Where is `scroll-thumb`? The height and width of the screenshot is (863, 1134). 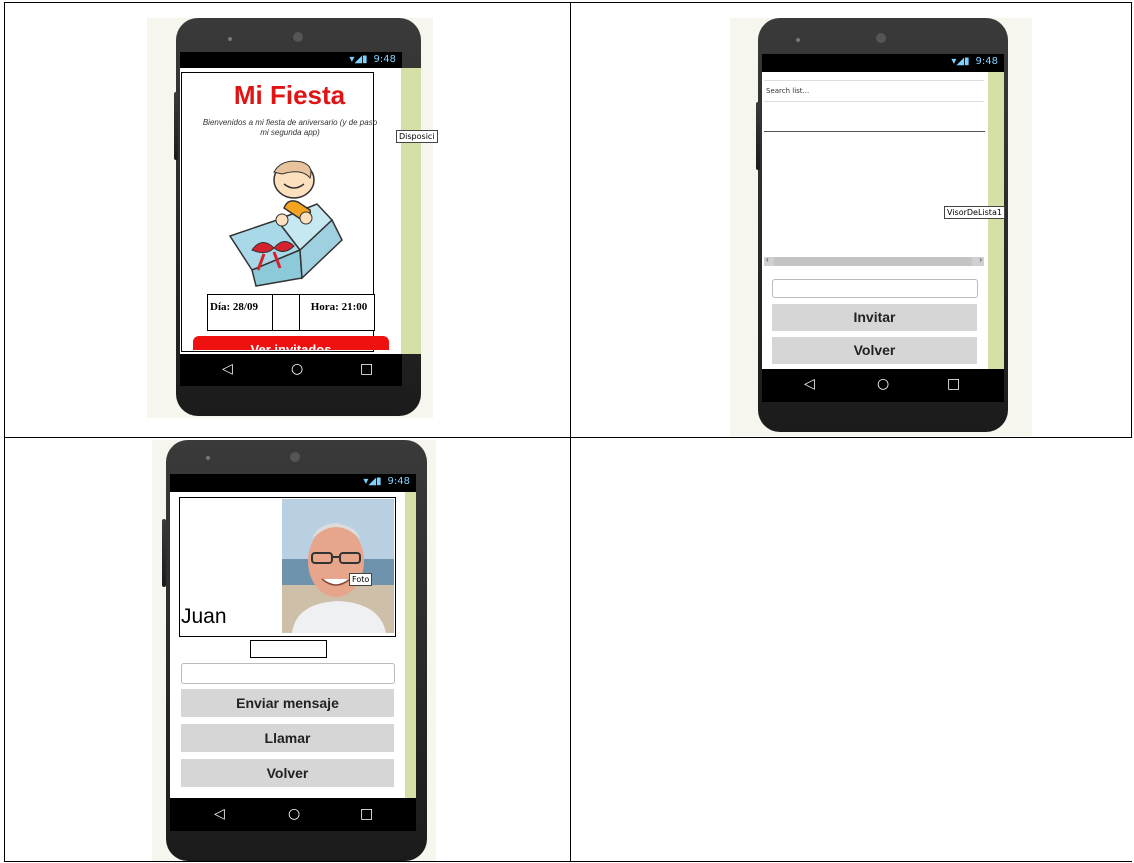
scroll-thumb is located at coordinates (873, 261).